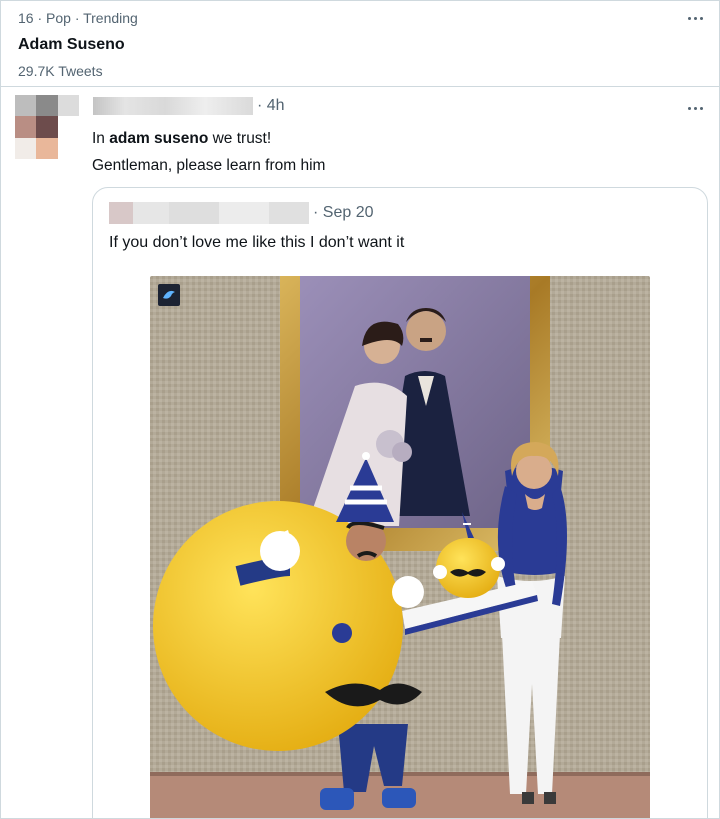 This screenshot has height=819, width=720. What do you see at coordinates (158, 138) in the screenshot?
I see `tweet-text-bold: adam suseno` at bounding box center [158, 138].